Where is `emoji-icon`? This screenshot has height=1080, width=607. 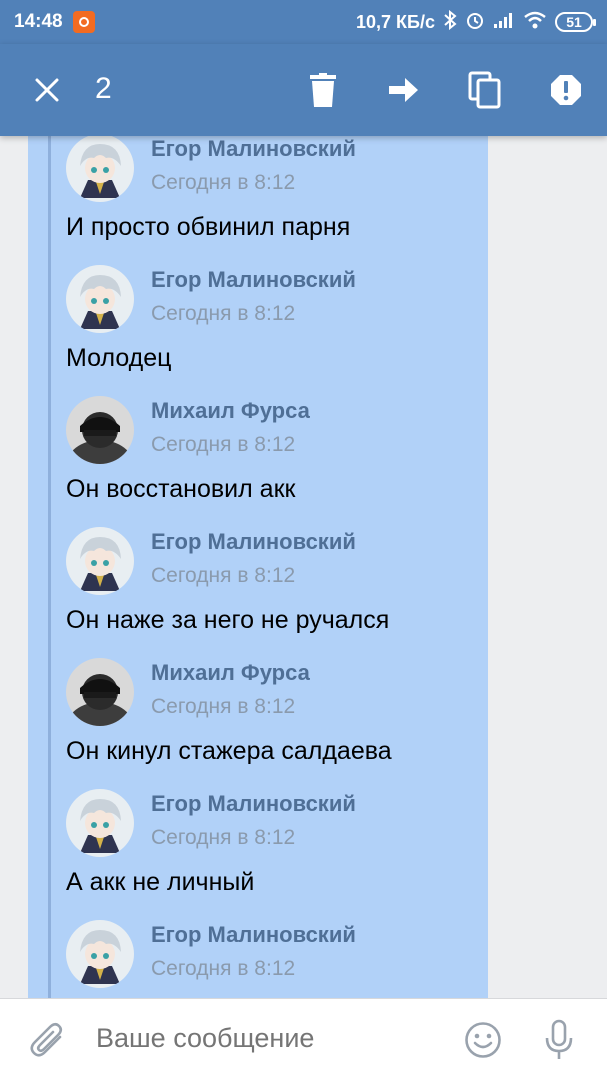
emoji-icon is located at coordinates (483, 1040).